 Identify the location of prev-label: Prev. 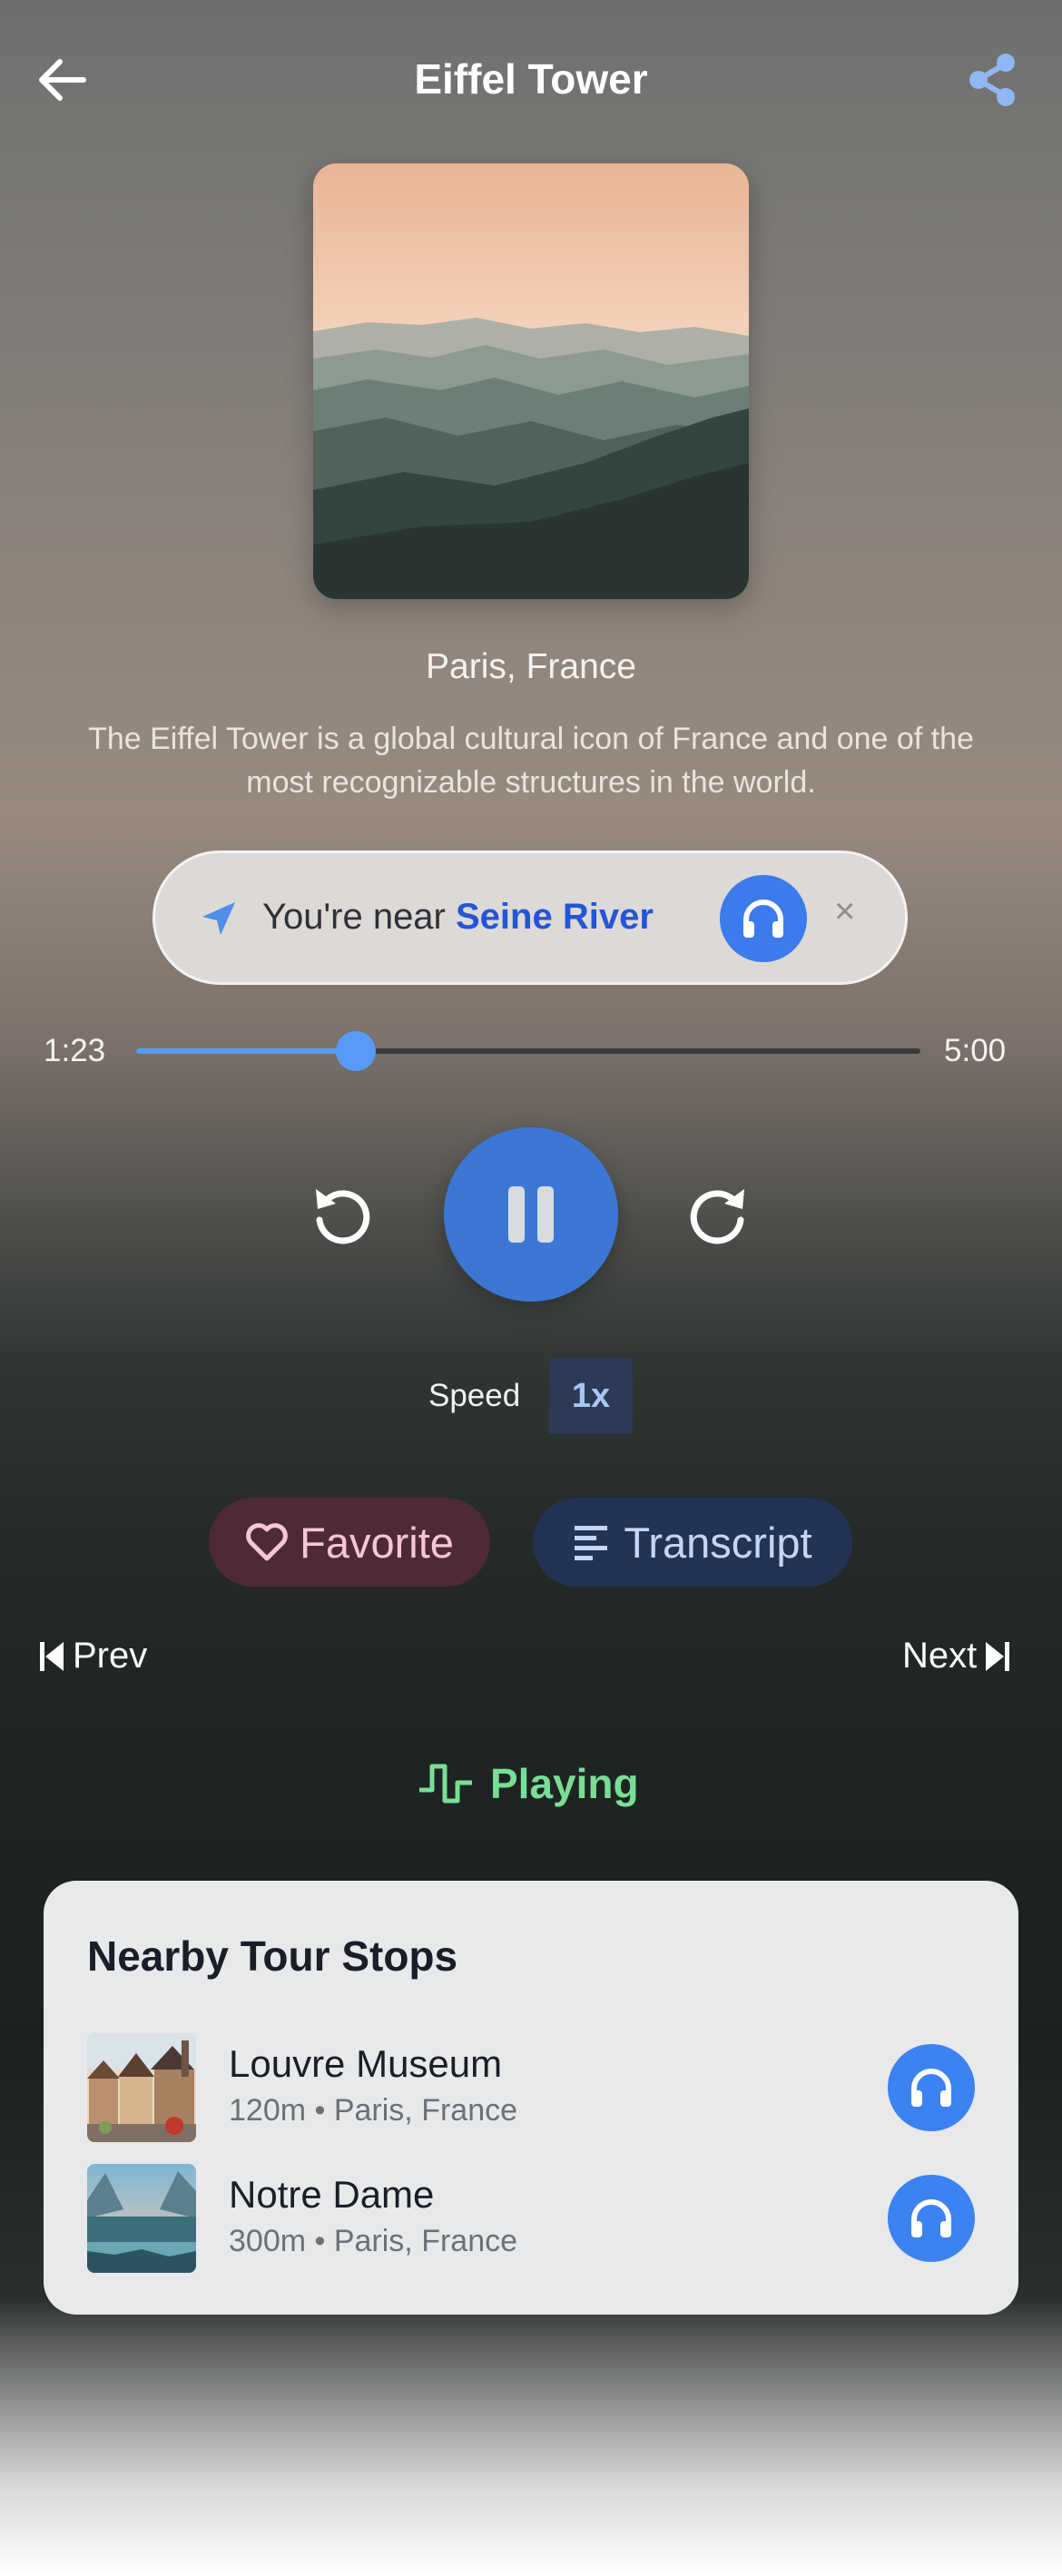
(110, 1656).